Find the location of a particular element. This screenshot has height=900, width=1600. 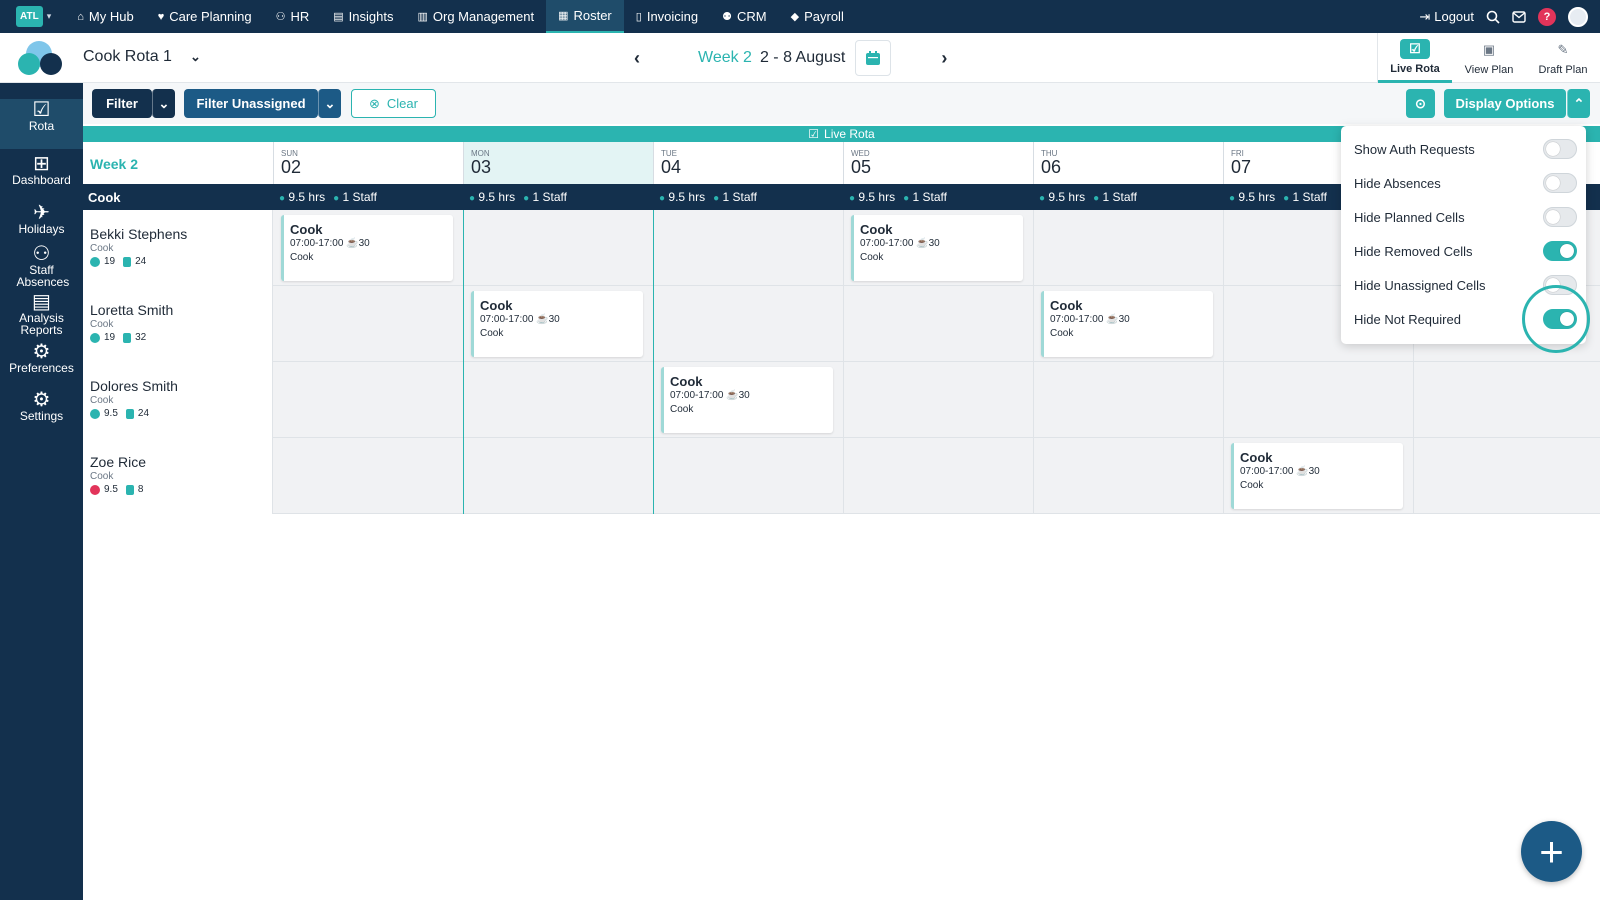

nav-invoicing: ▯ Invoicing is located at coordinates (667, 16).